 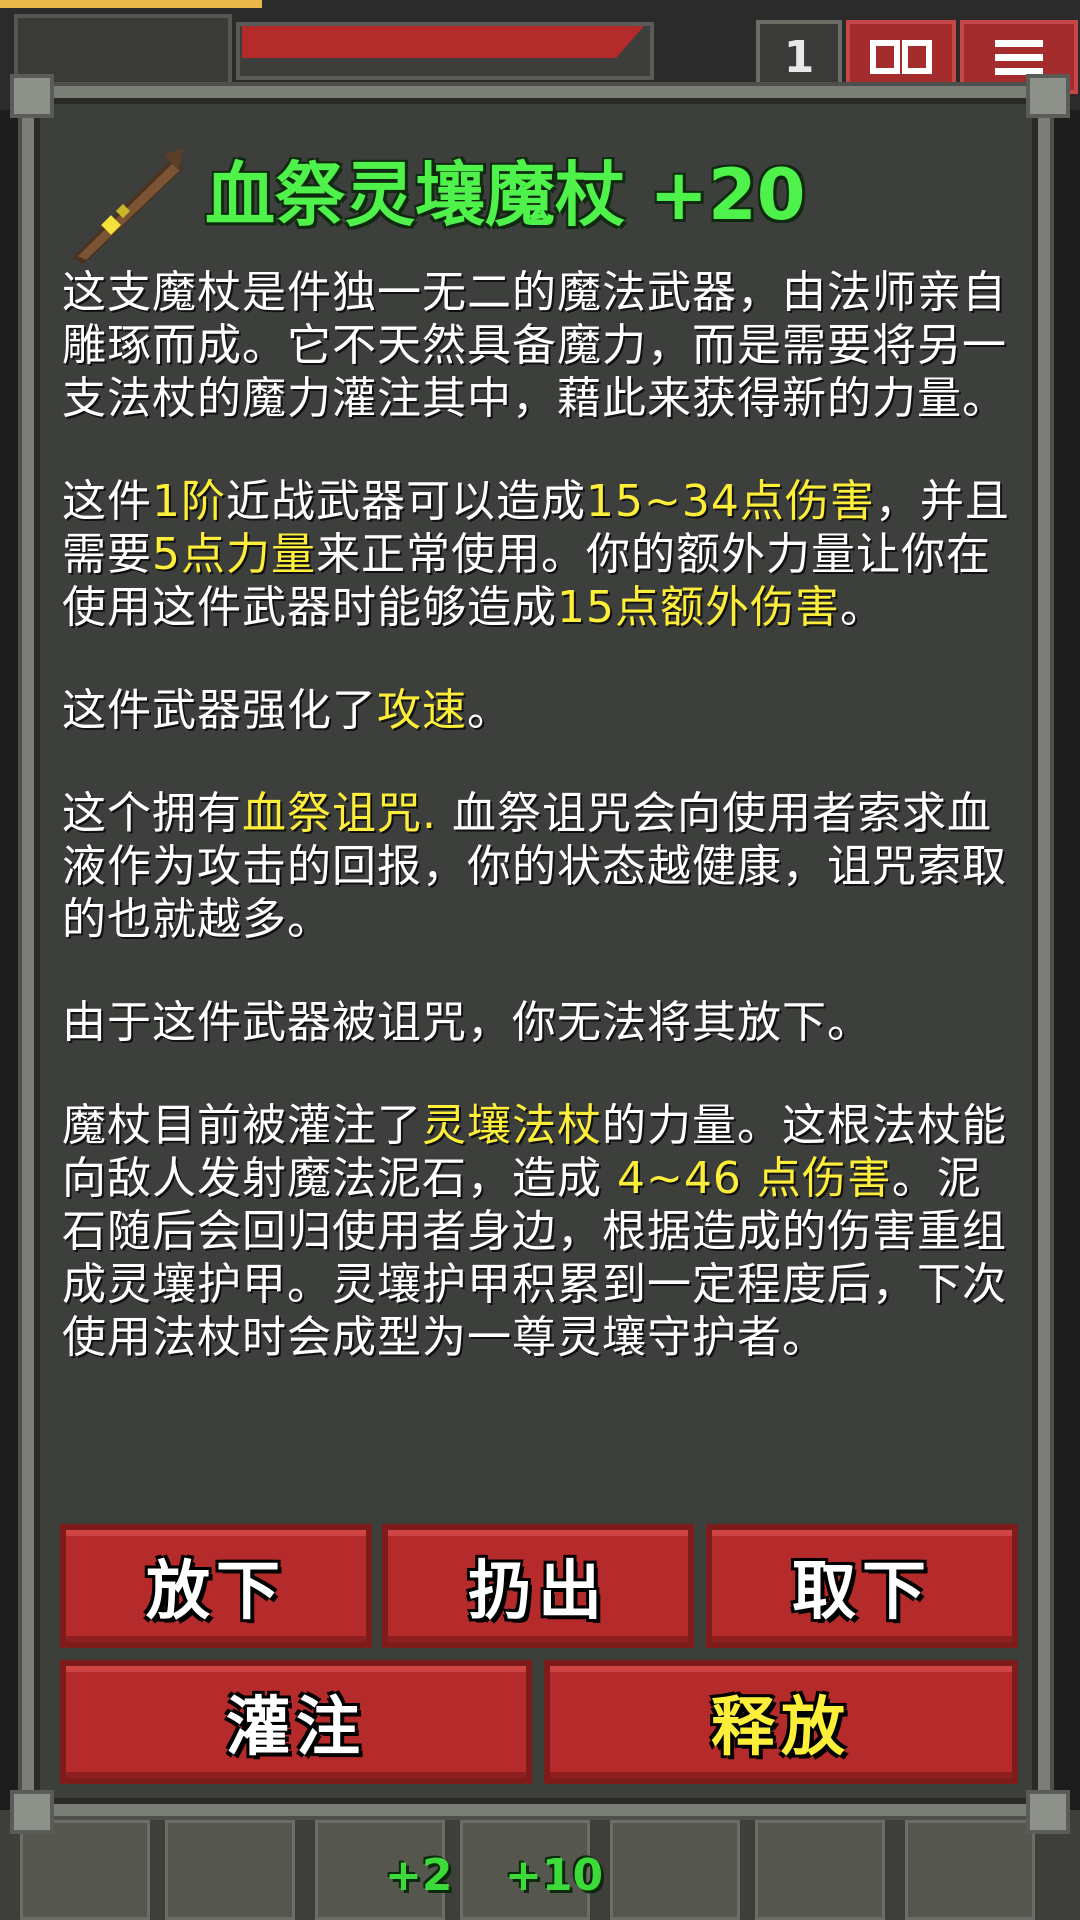 I want to click on depth-indicator: 1, so click(x=799, y=57).